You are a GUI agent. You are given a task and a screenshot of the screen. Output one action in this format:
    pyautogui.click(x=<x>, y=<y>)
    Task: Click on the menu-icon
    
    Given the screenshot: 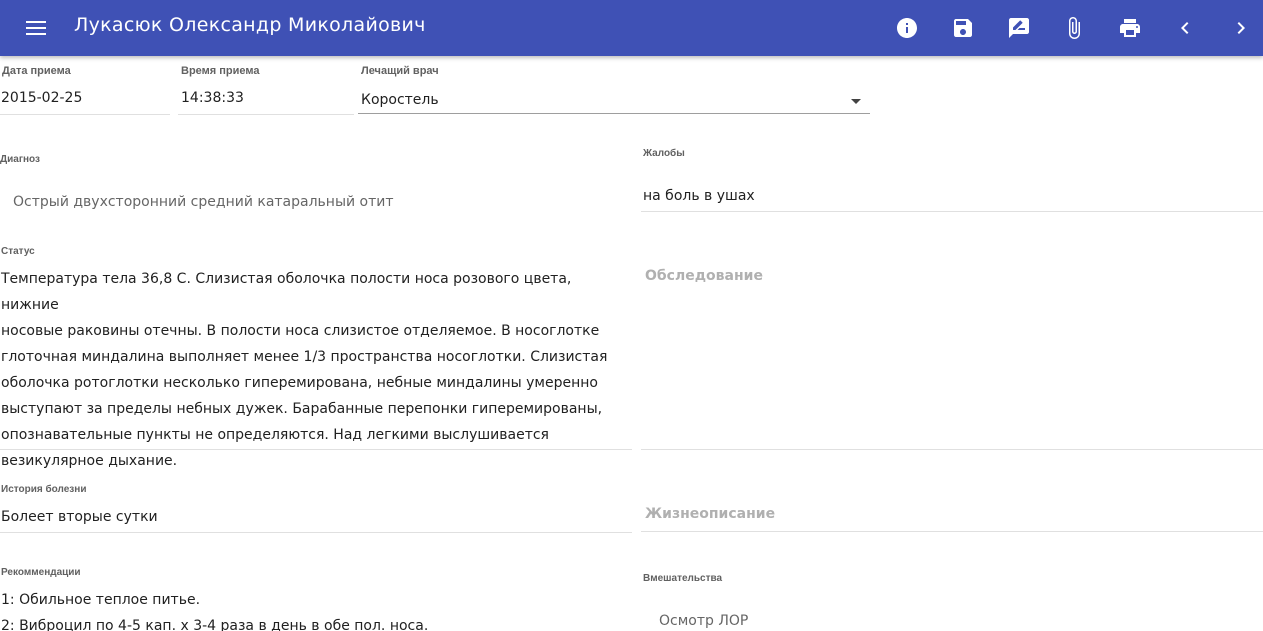 What is the action you would take?
    pyautogui.click(x=36, y=28)
    